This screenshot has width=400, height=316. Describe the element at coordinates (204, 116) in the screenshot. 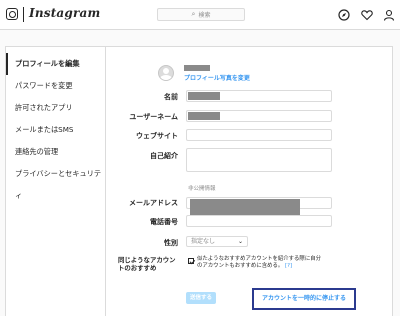

I see `redacted-username-field` at that location.